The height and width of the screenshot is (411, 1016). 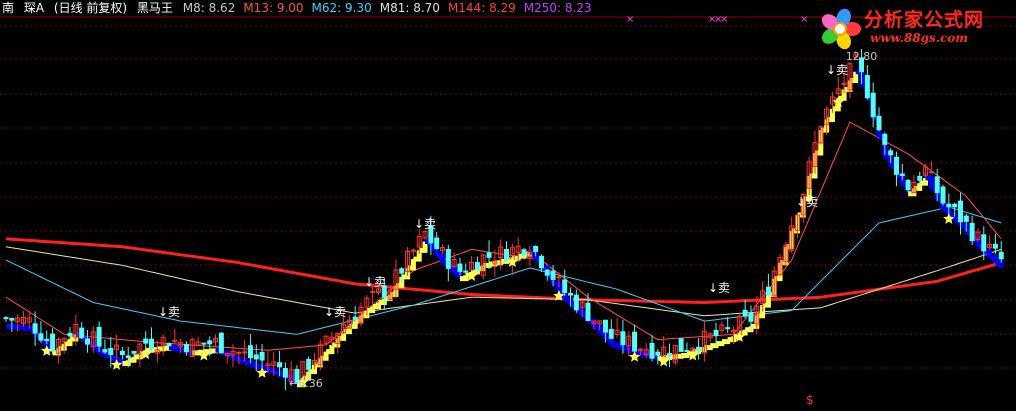 What do you see at coordinates (306, 383) in the screenshot?
I see `low-price-label: ←6.36` at bounding box center [306, 383].